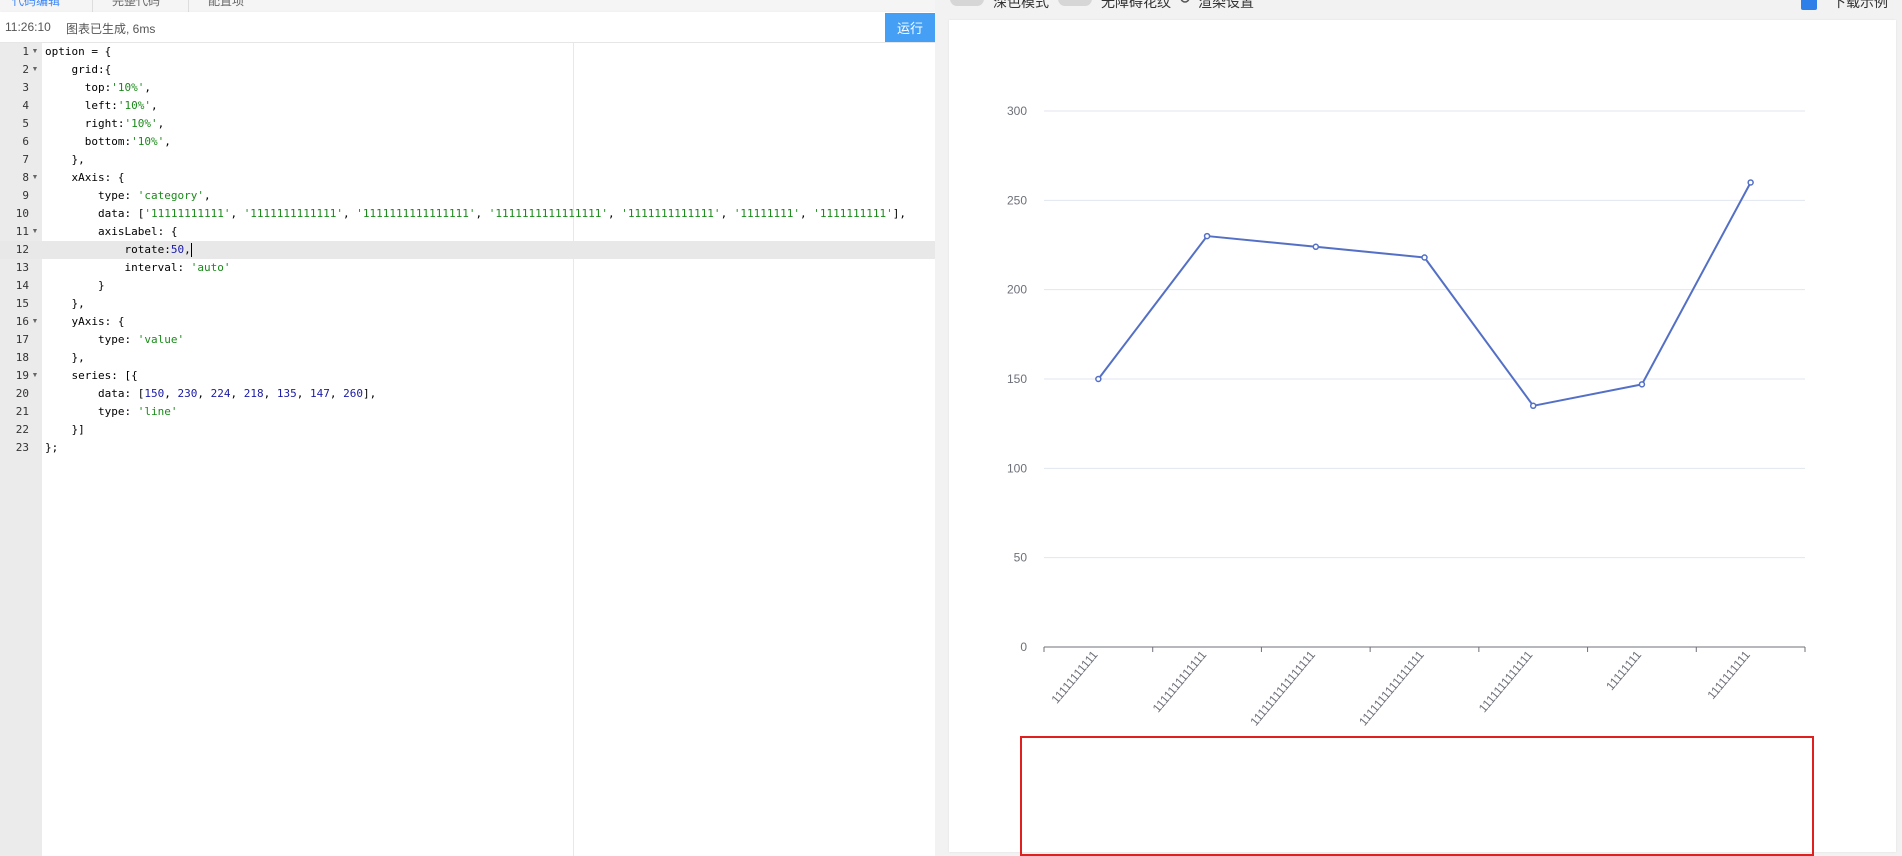  What do you see at coordinates (91, 376) in the screenshot?
I see `code-line: series: [{` at bounding box center [91, 376].